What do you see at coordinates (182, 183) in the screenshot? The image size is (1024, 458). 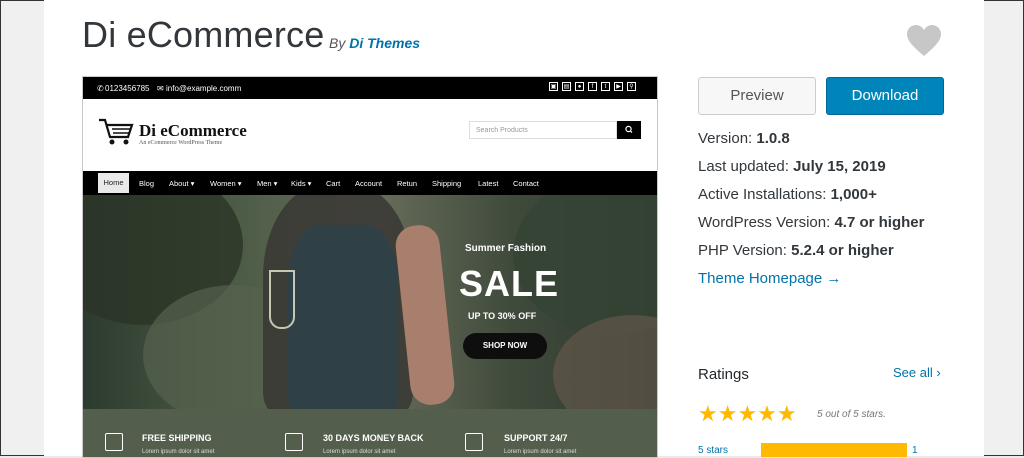 I see `demo-nav-about: About ▾` at bounding box center [182, 183].